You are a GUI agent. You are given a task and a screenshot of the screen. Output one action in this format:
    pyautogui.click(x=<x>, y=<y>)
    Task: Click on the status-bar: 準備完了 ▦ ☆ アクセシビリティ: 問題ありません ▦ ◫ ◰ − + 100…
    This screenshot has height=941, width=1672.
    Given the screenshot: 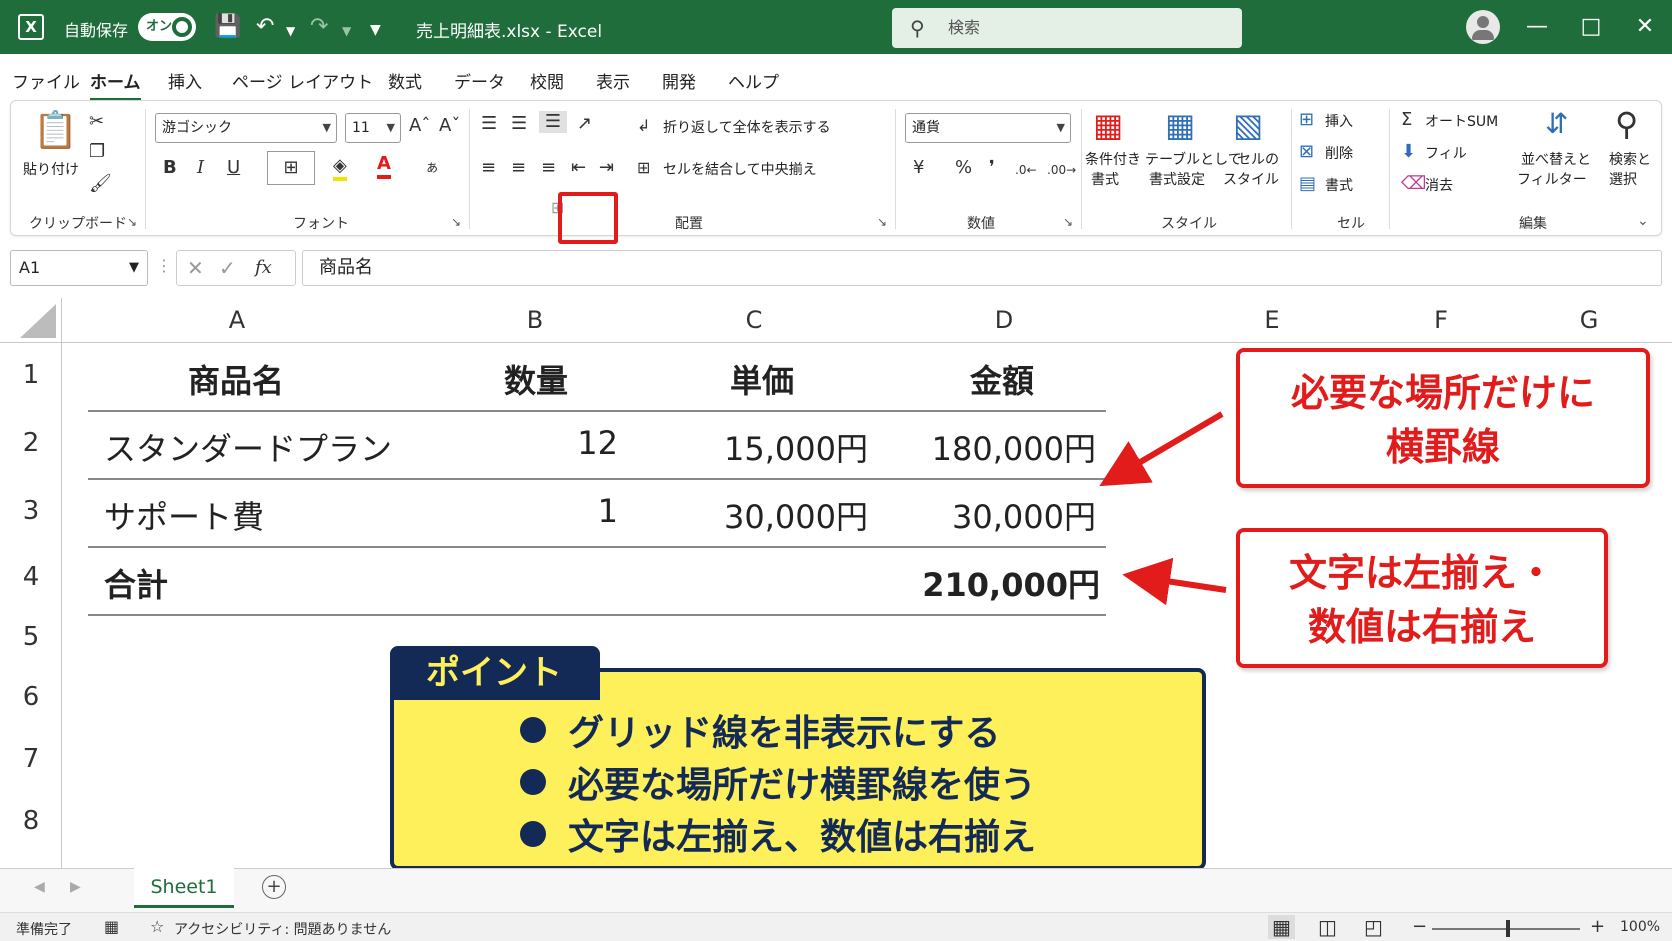 What is the action you would take?
    pyautogui.click(x=836, y=926)
    